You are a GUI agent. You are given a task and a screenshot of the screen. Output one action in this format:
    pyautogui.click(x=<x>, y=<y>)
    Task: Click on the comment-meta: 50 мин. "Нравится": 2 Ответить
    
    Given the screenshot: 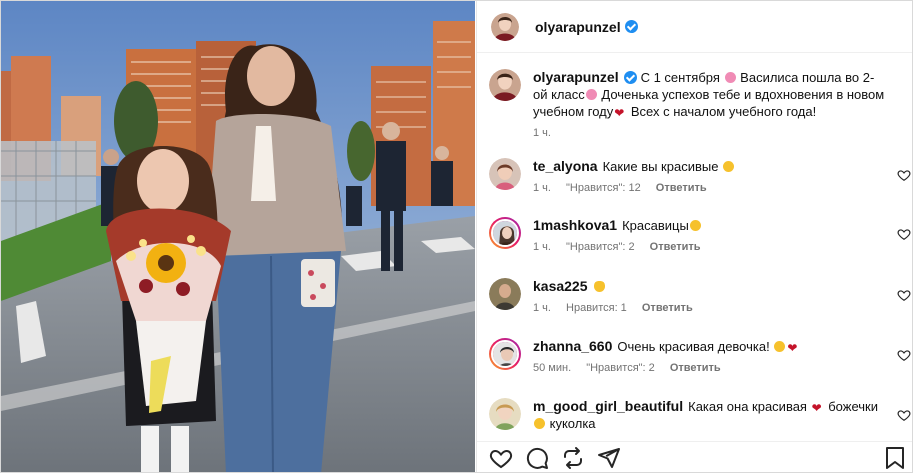 What is the action you would take?
    pyautogui.click(x=709, y=368)
    